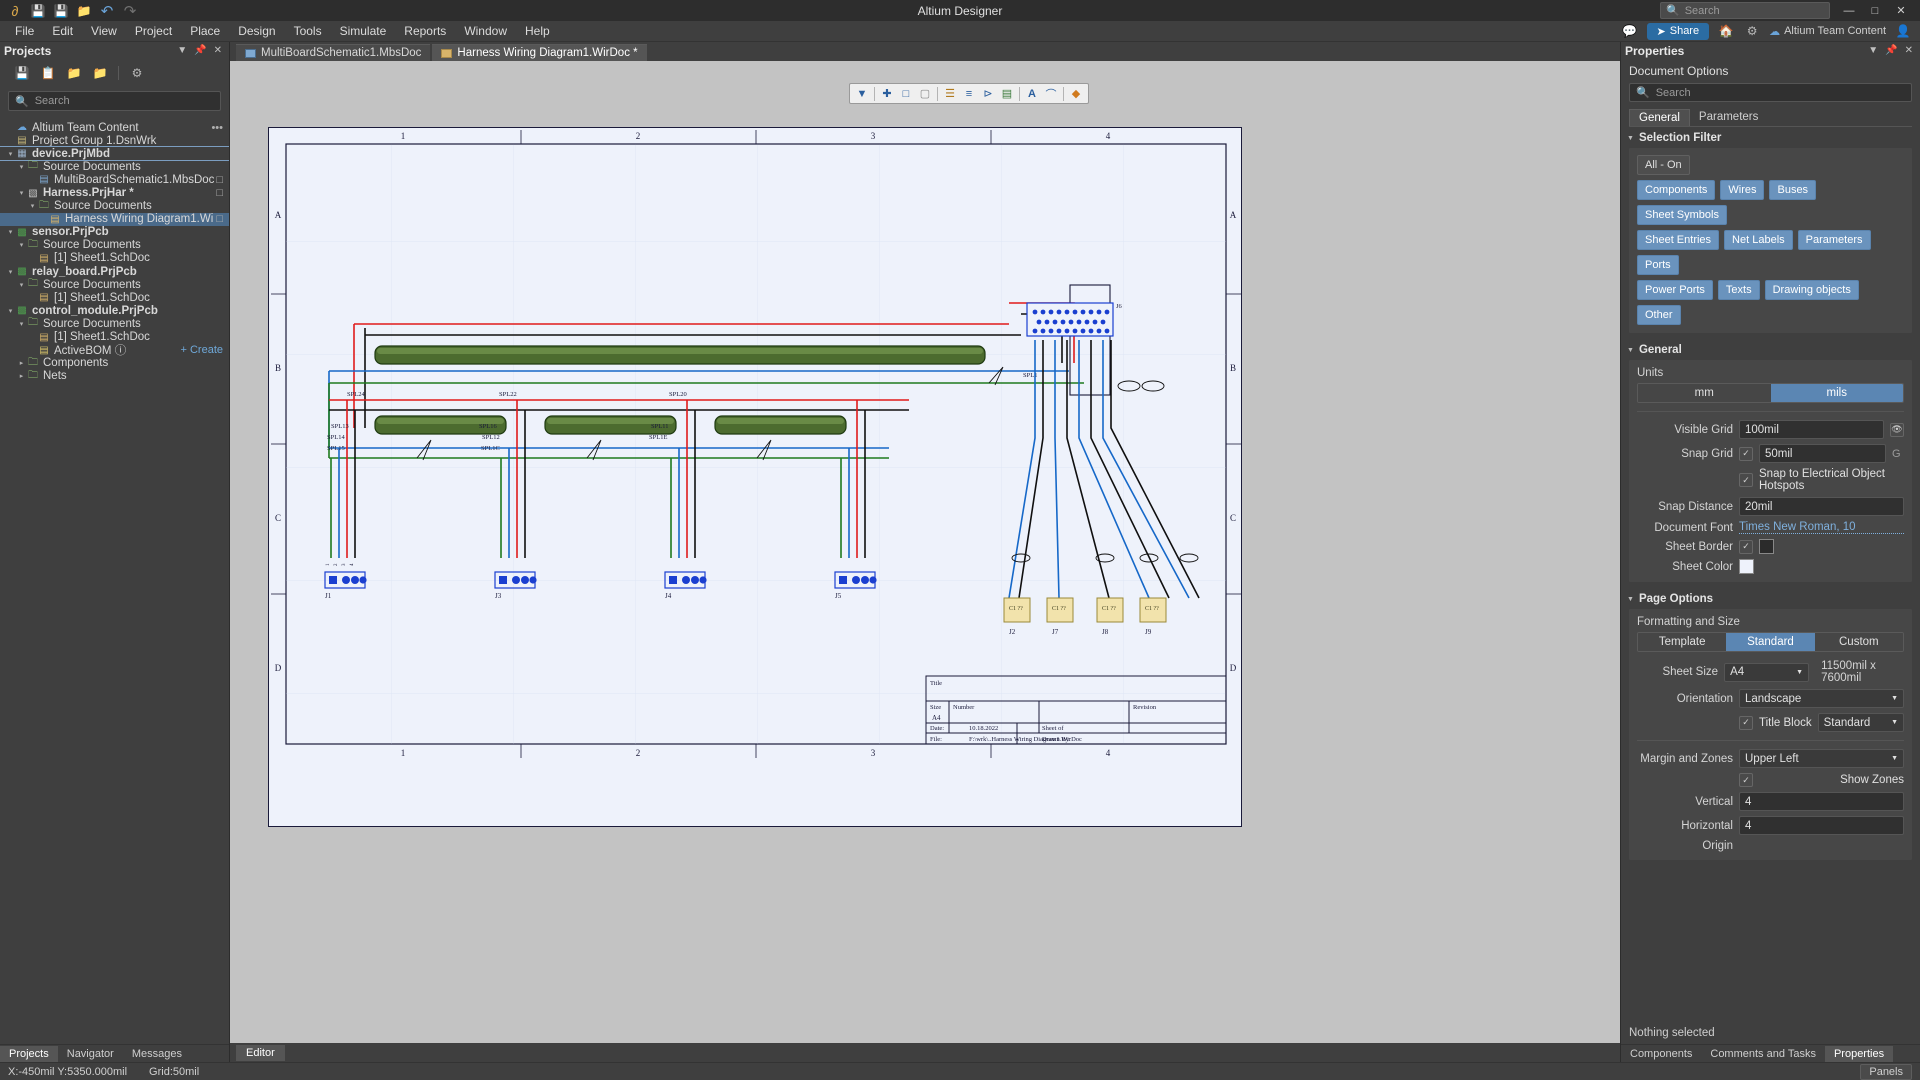  Describe the element at coordinates (1076, 93) in the screenshot. I see `place-part-icon: ◆` at that location.